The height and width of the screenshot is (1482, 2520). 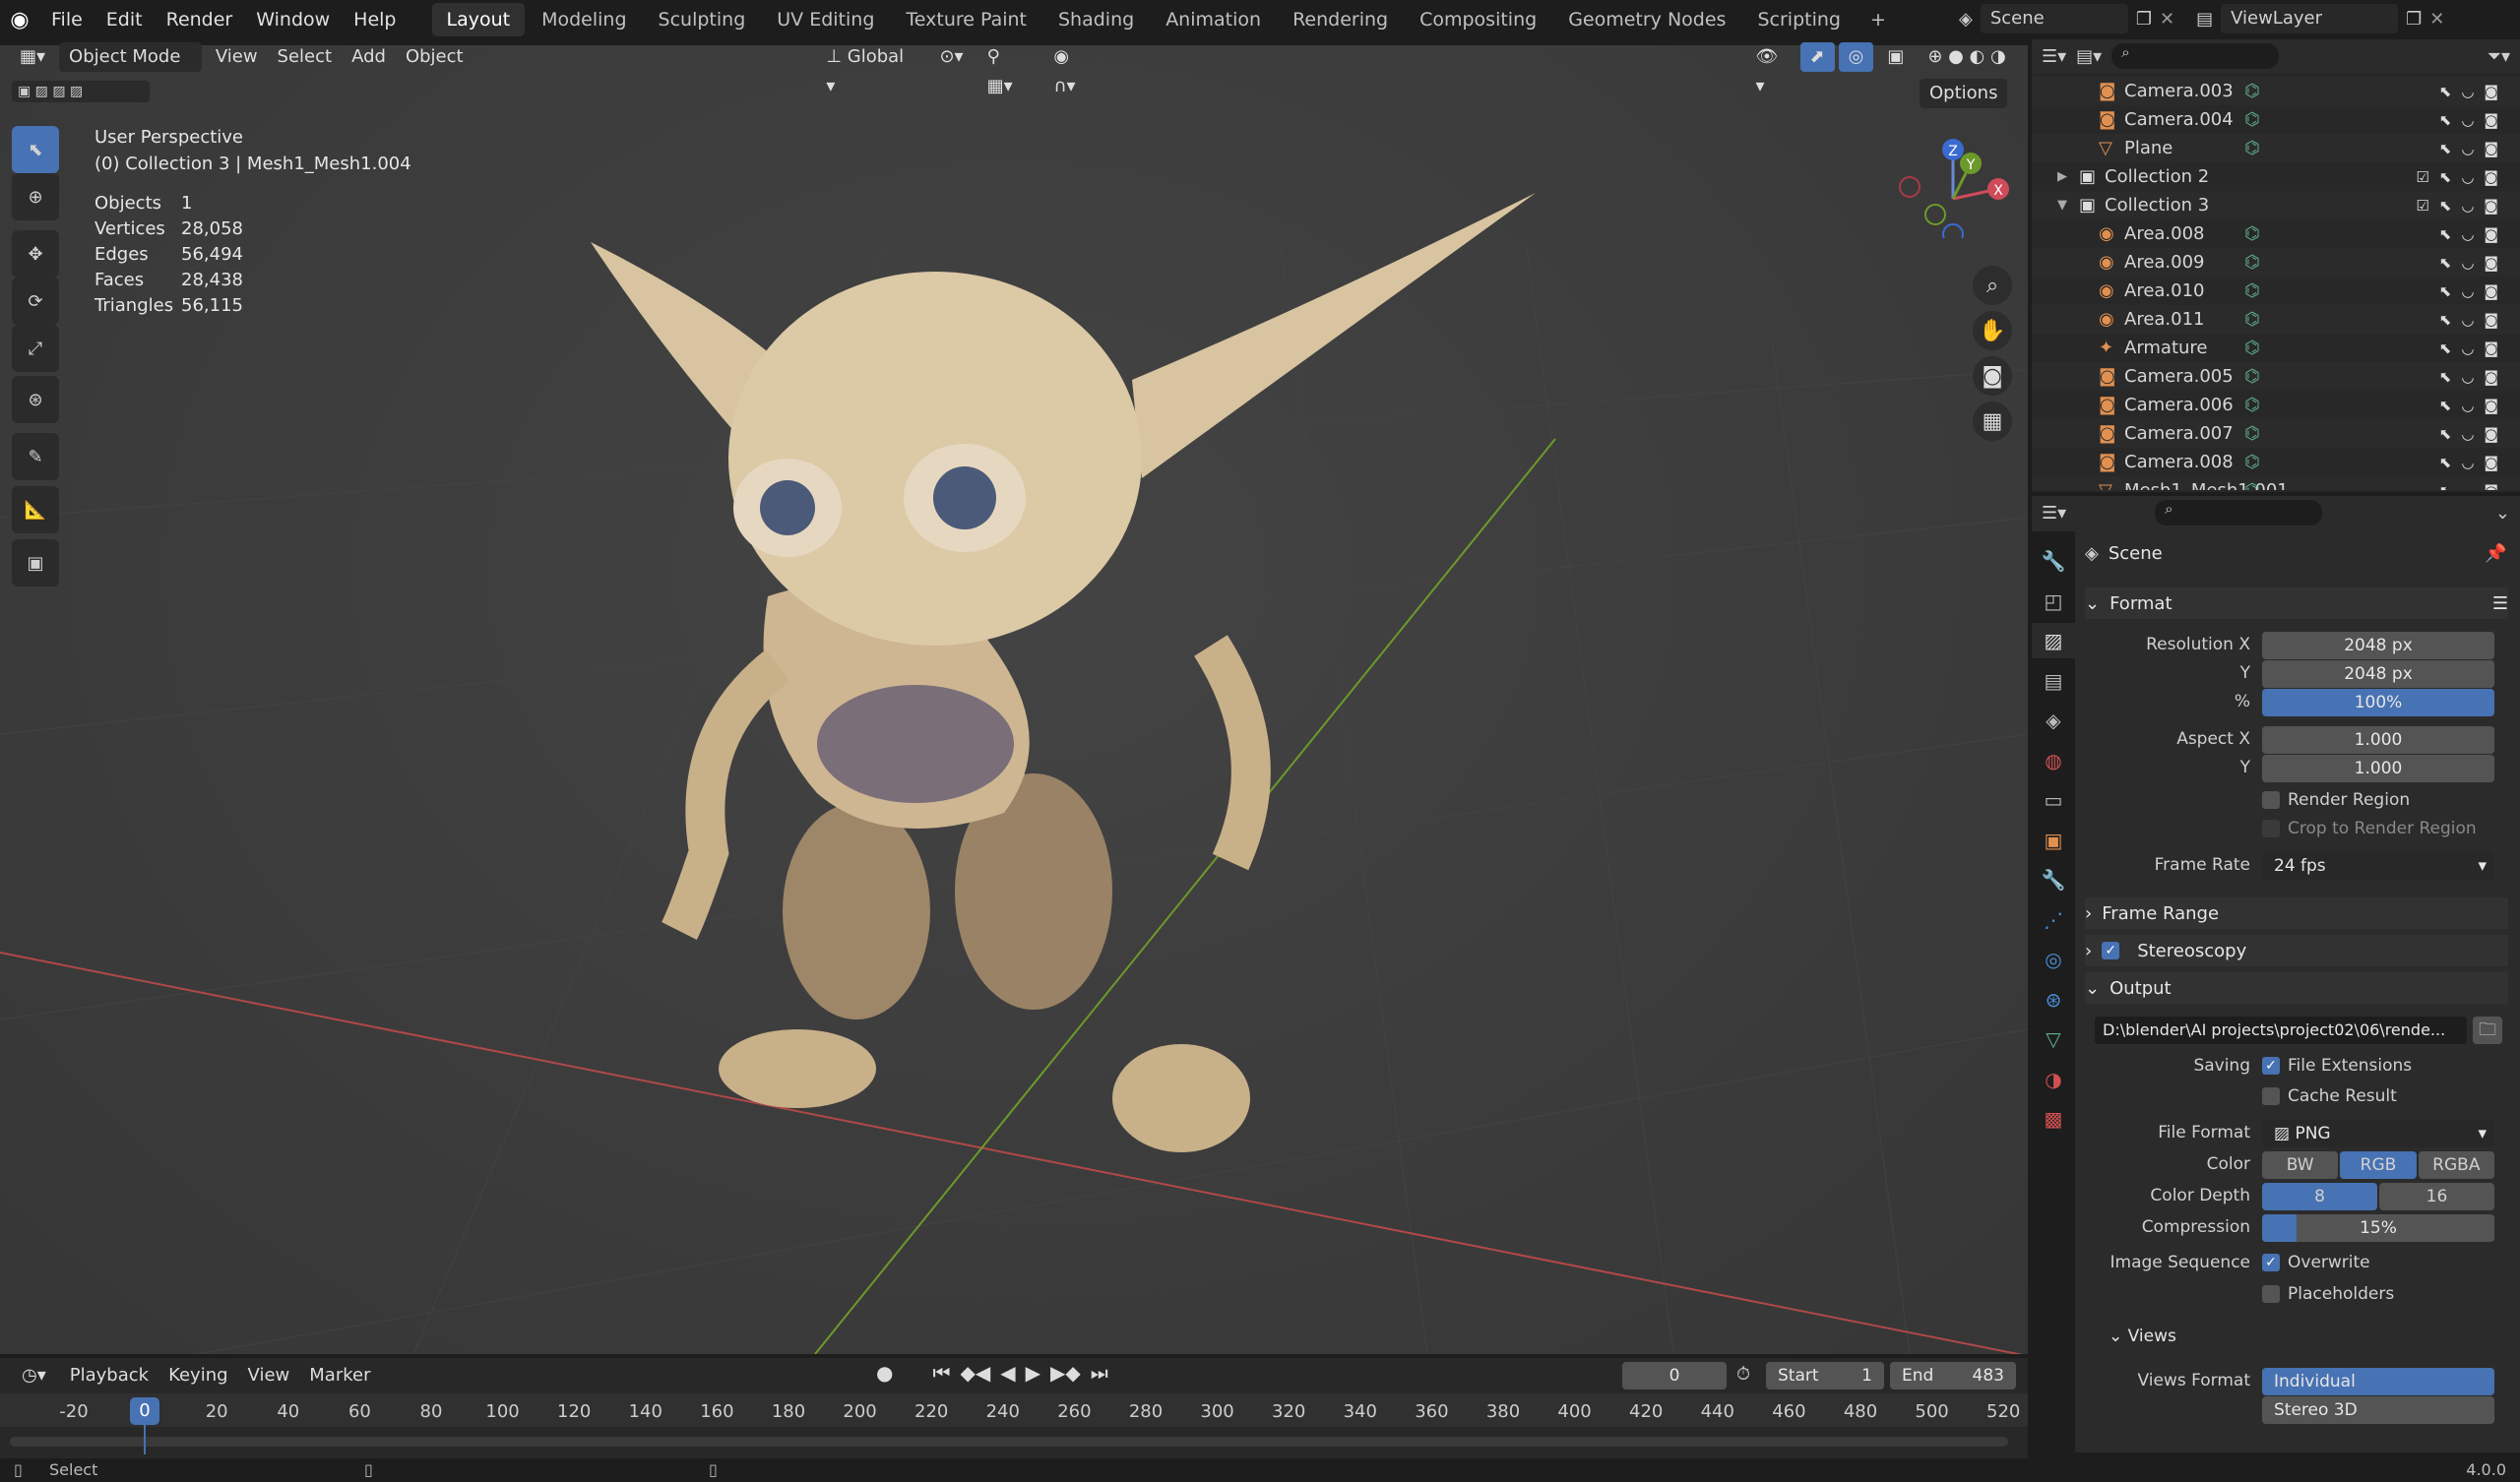 What do you see at coordinates (1099, 1373) in the screenshot?
I see `jump-end-icon: ⏭` at bounding box center [1099, 1373].